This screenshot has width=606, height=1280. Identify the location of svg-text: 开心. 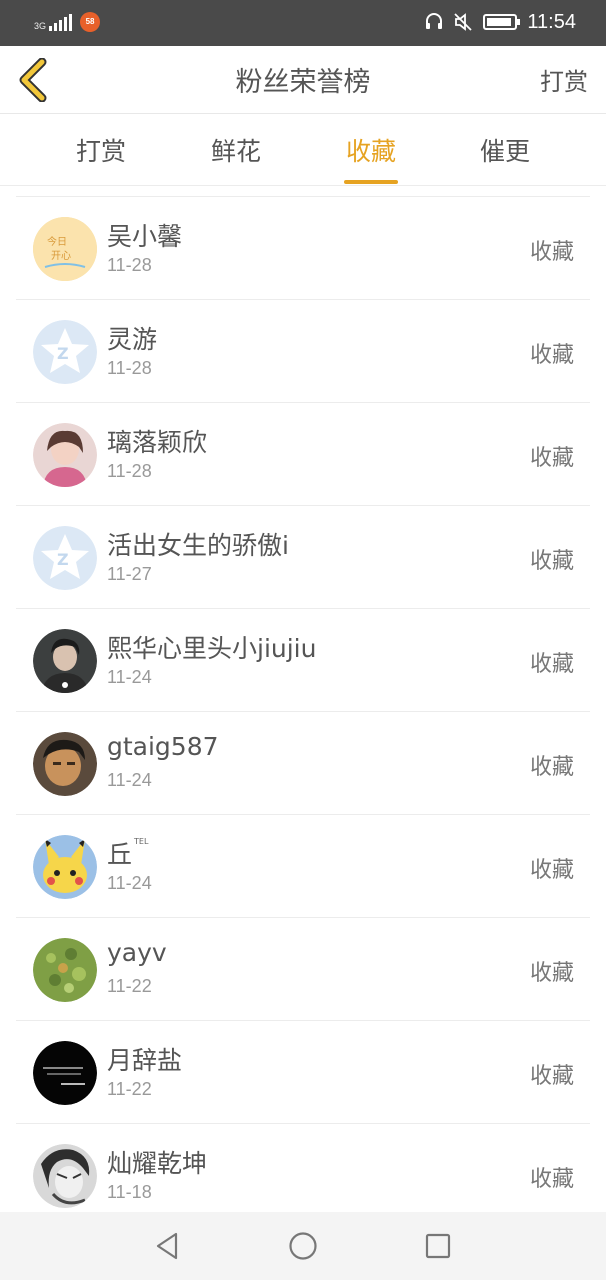
(61, 256).